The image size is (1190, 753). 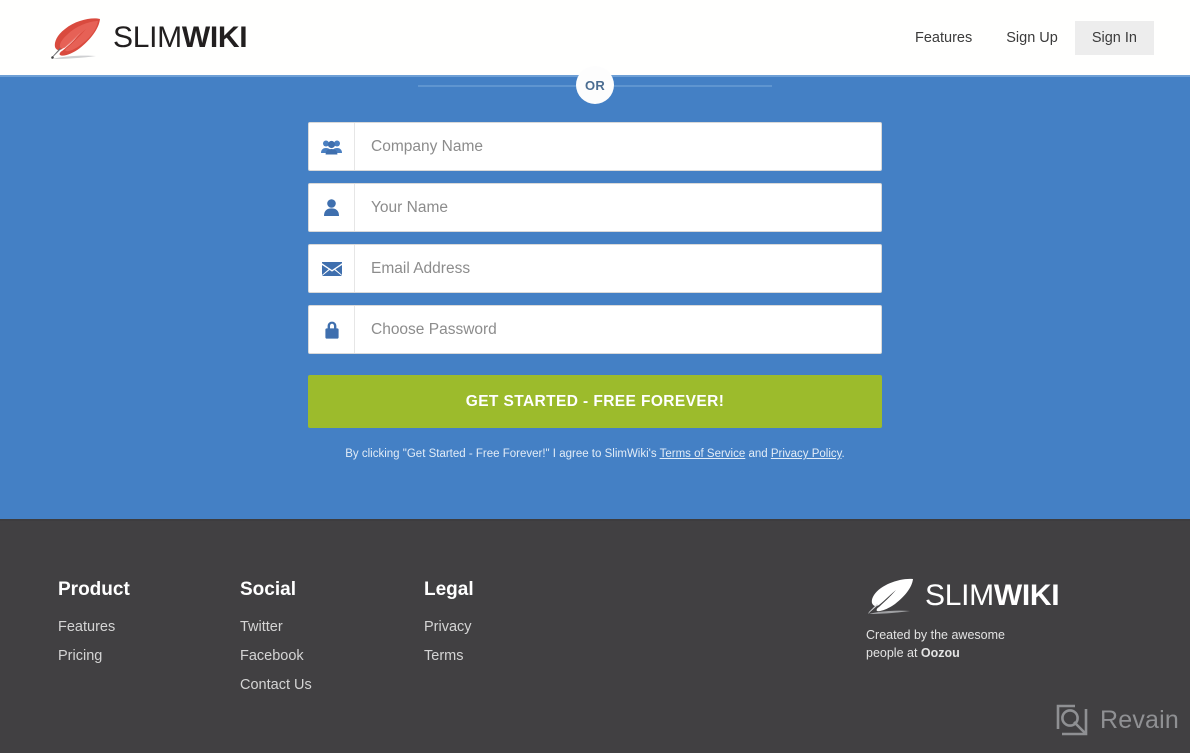 I want to click on footer-link-twitter: Twitter, so click(x=276, y=627).